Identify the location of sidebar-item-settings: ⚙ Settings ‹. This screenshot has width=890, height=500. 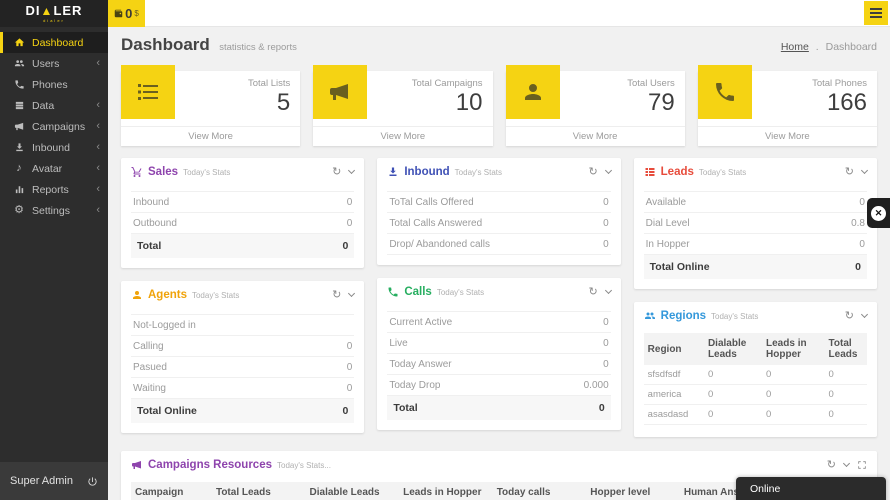
(54, 210).